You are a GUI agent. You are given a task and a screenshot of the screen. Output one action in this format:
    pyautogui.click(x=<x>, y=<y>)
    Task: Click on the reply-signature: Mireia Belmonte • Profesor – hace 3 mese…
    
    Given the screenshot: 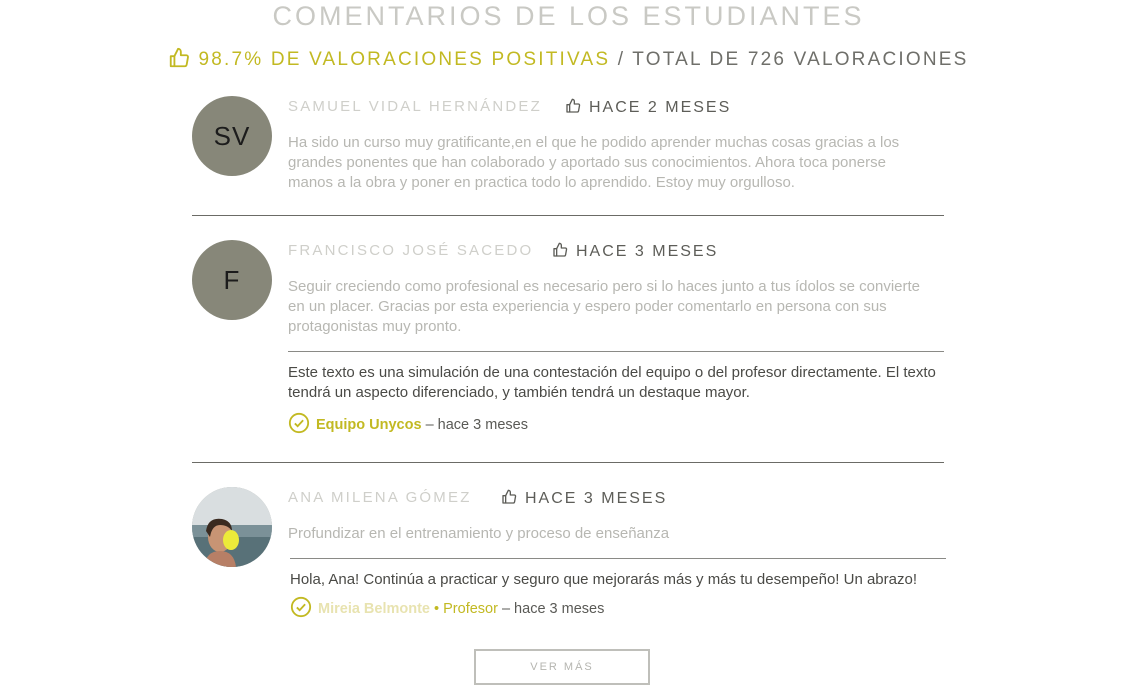 What is the action you would take?
    pyautogui.click(x=447, y=607)
    